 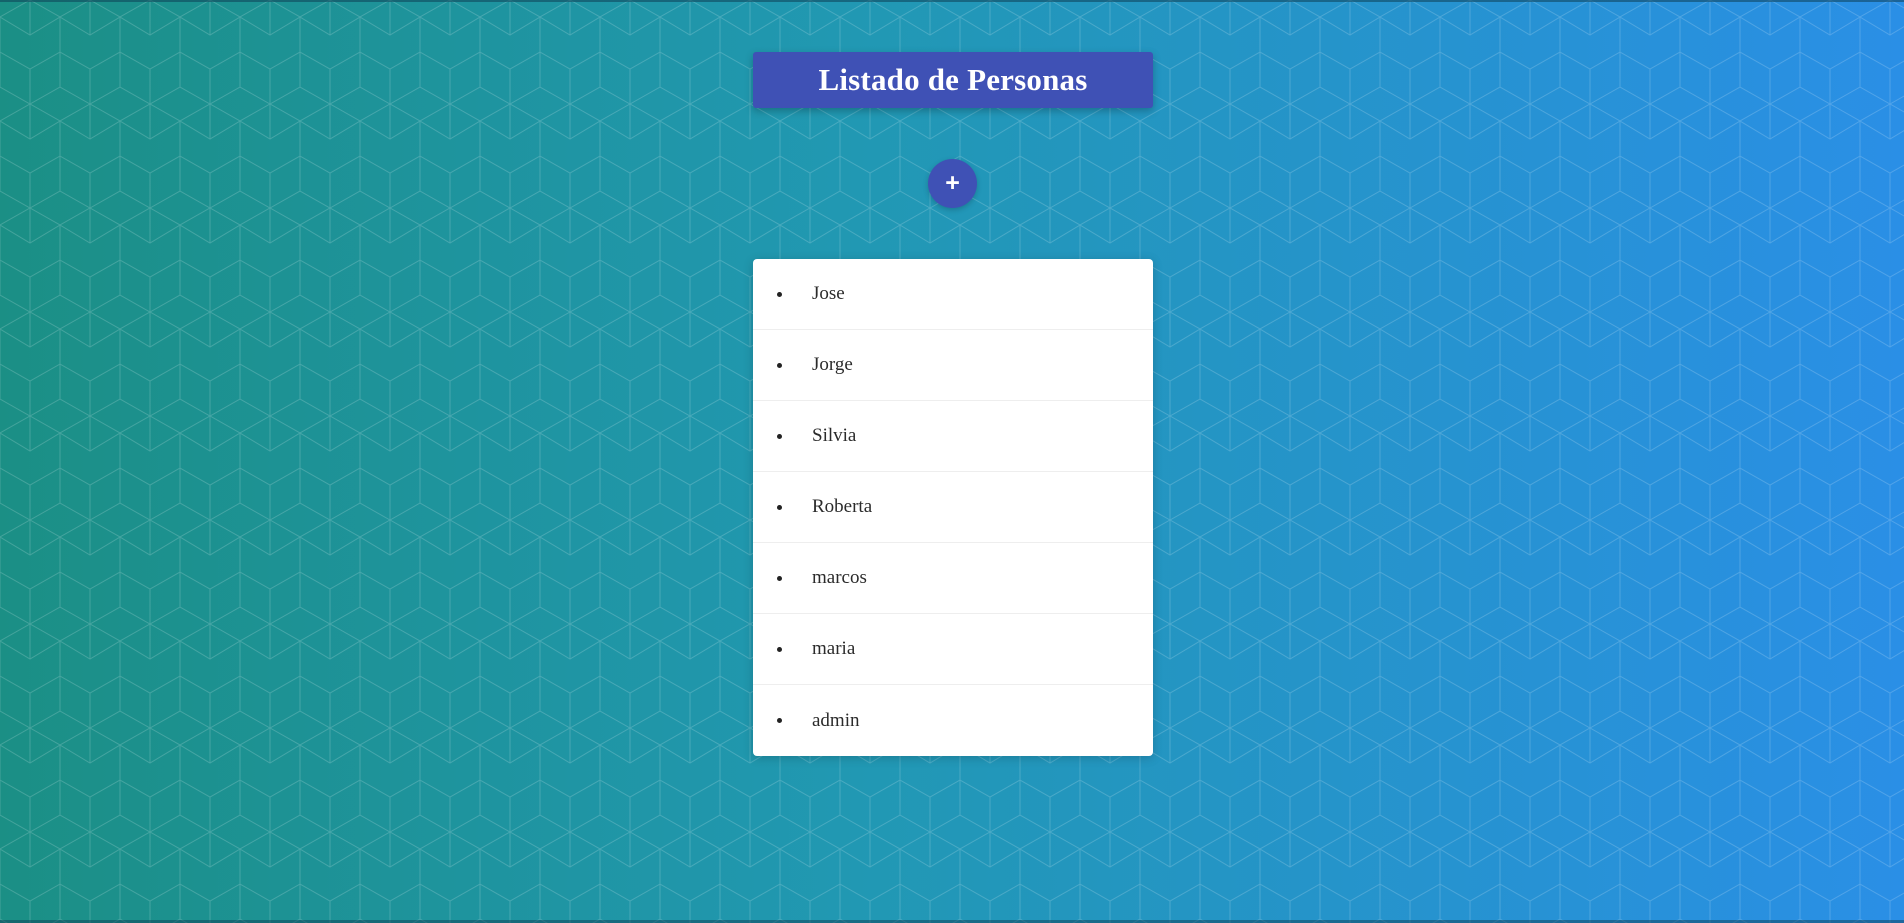 What do you see at coordinates (953, 436) in the screenshot?
I see `list-item: Silvia` at bounding box center [953, 436].